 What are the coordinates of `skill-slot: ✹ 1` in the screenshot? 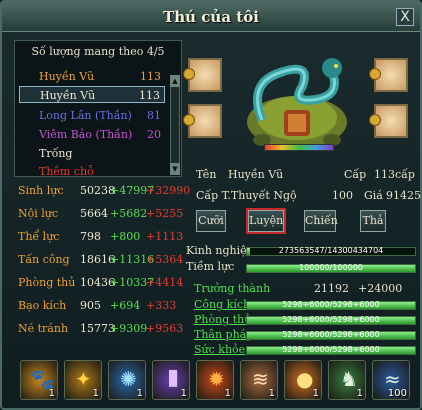 It's located at (215, 380).